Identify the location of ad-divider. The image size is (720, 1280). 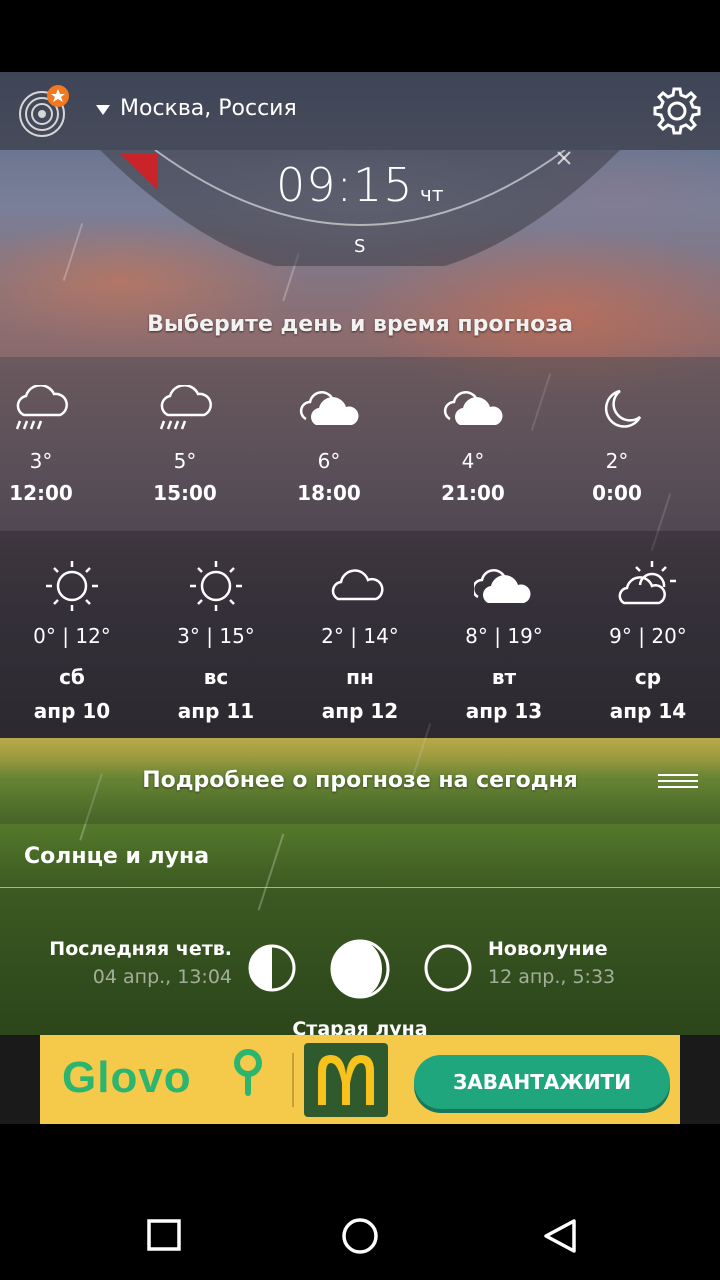
(293, 1080).